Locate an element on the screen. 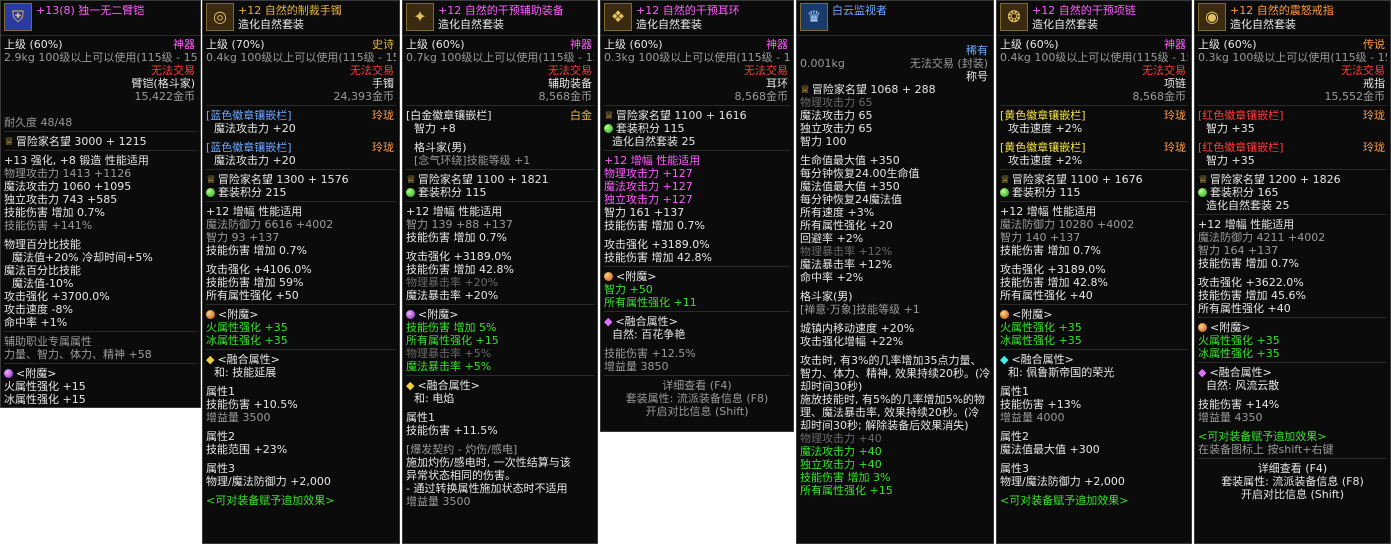 Image resolution: width=1391 pixels, height=544 pixels. stat-line: 攻击速度 -8% is located at coordinates (100, 309).